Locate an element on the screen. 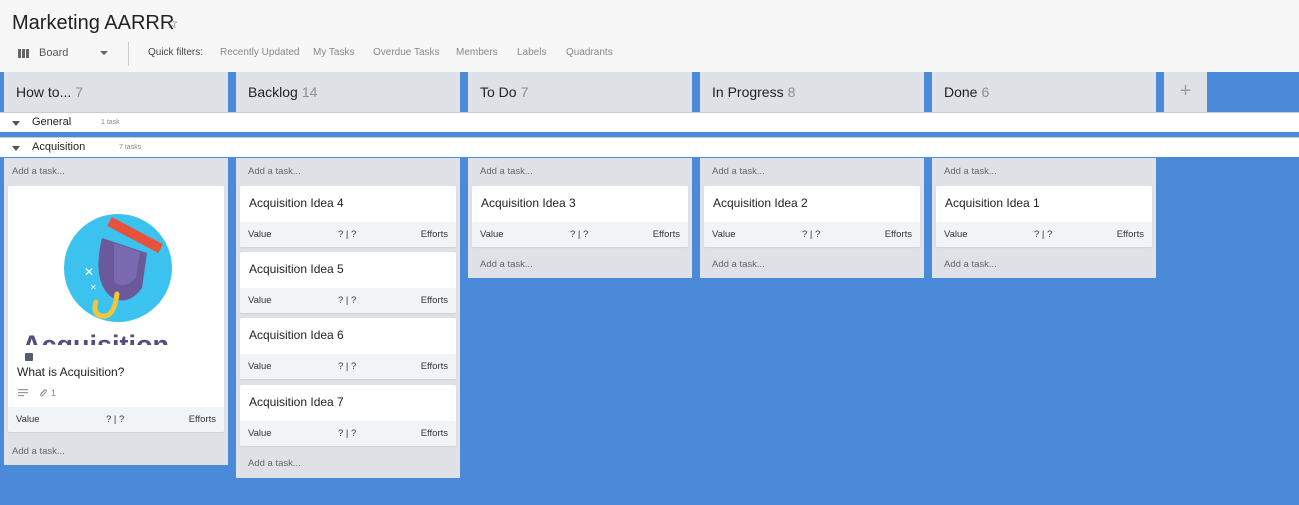  filter-my-tasks: My Tasks is located at coordinates (334, 52).